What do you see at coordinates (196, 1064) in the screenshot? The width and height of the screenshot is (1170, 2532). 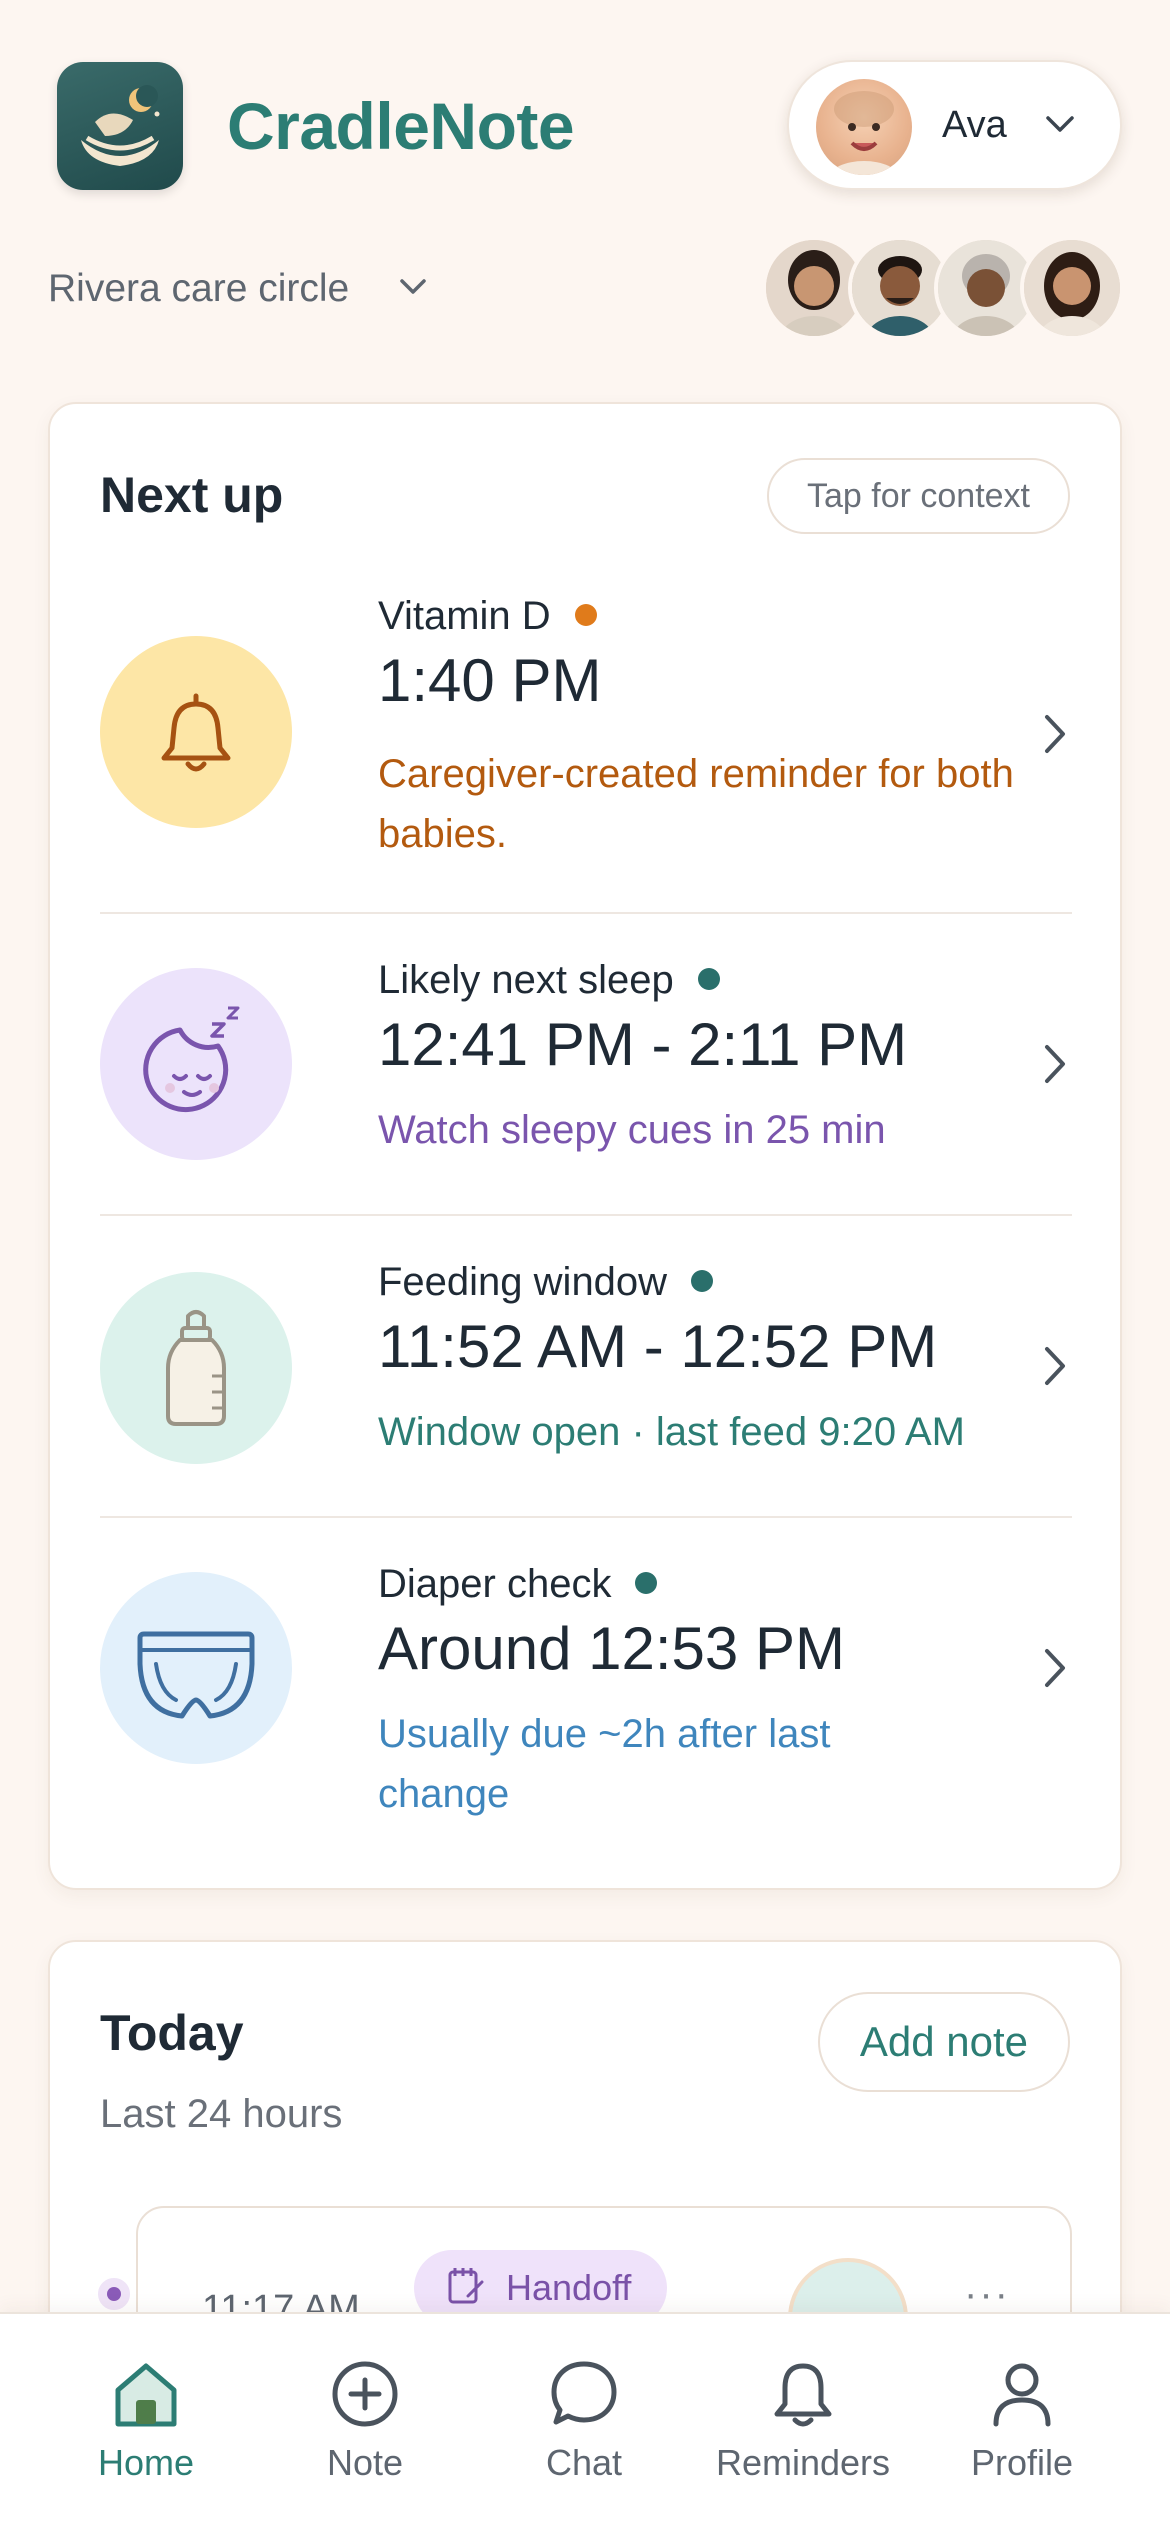 I see `sleepy-moon-icon` at bounding box center [196, 1064].